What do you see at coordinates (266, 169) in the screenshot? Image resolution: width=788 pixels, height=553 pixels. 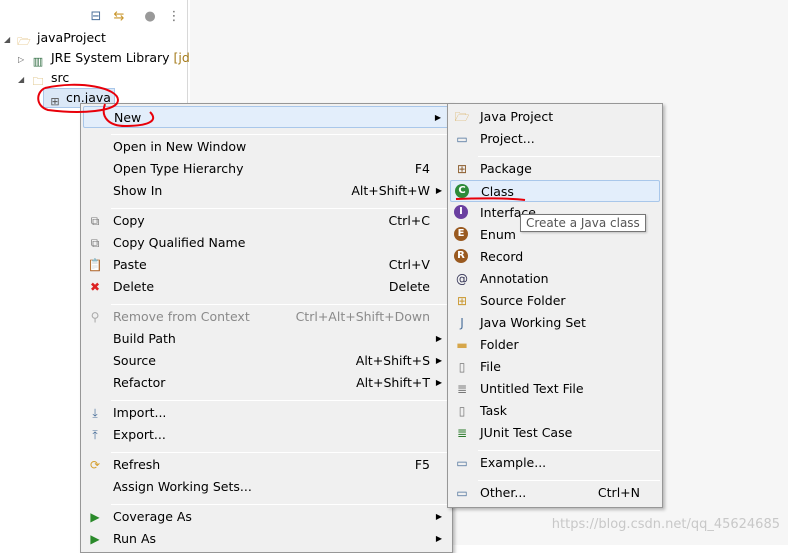 I see `menu-item-open-type-hierarchy: Open Type Hierarchy F4` at bounding box center [266, 169].